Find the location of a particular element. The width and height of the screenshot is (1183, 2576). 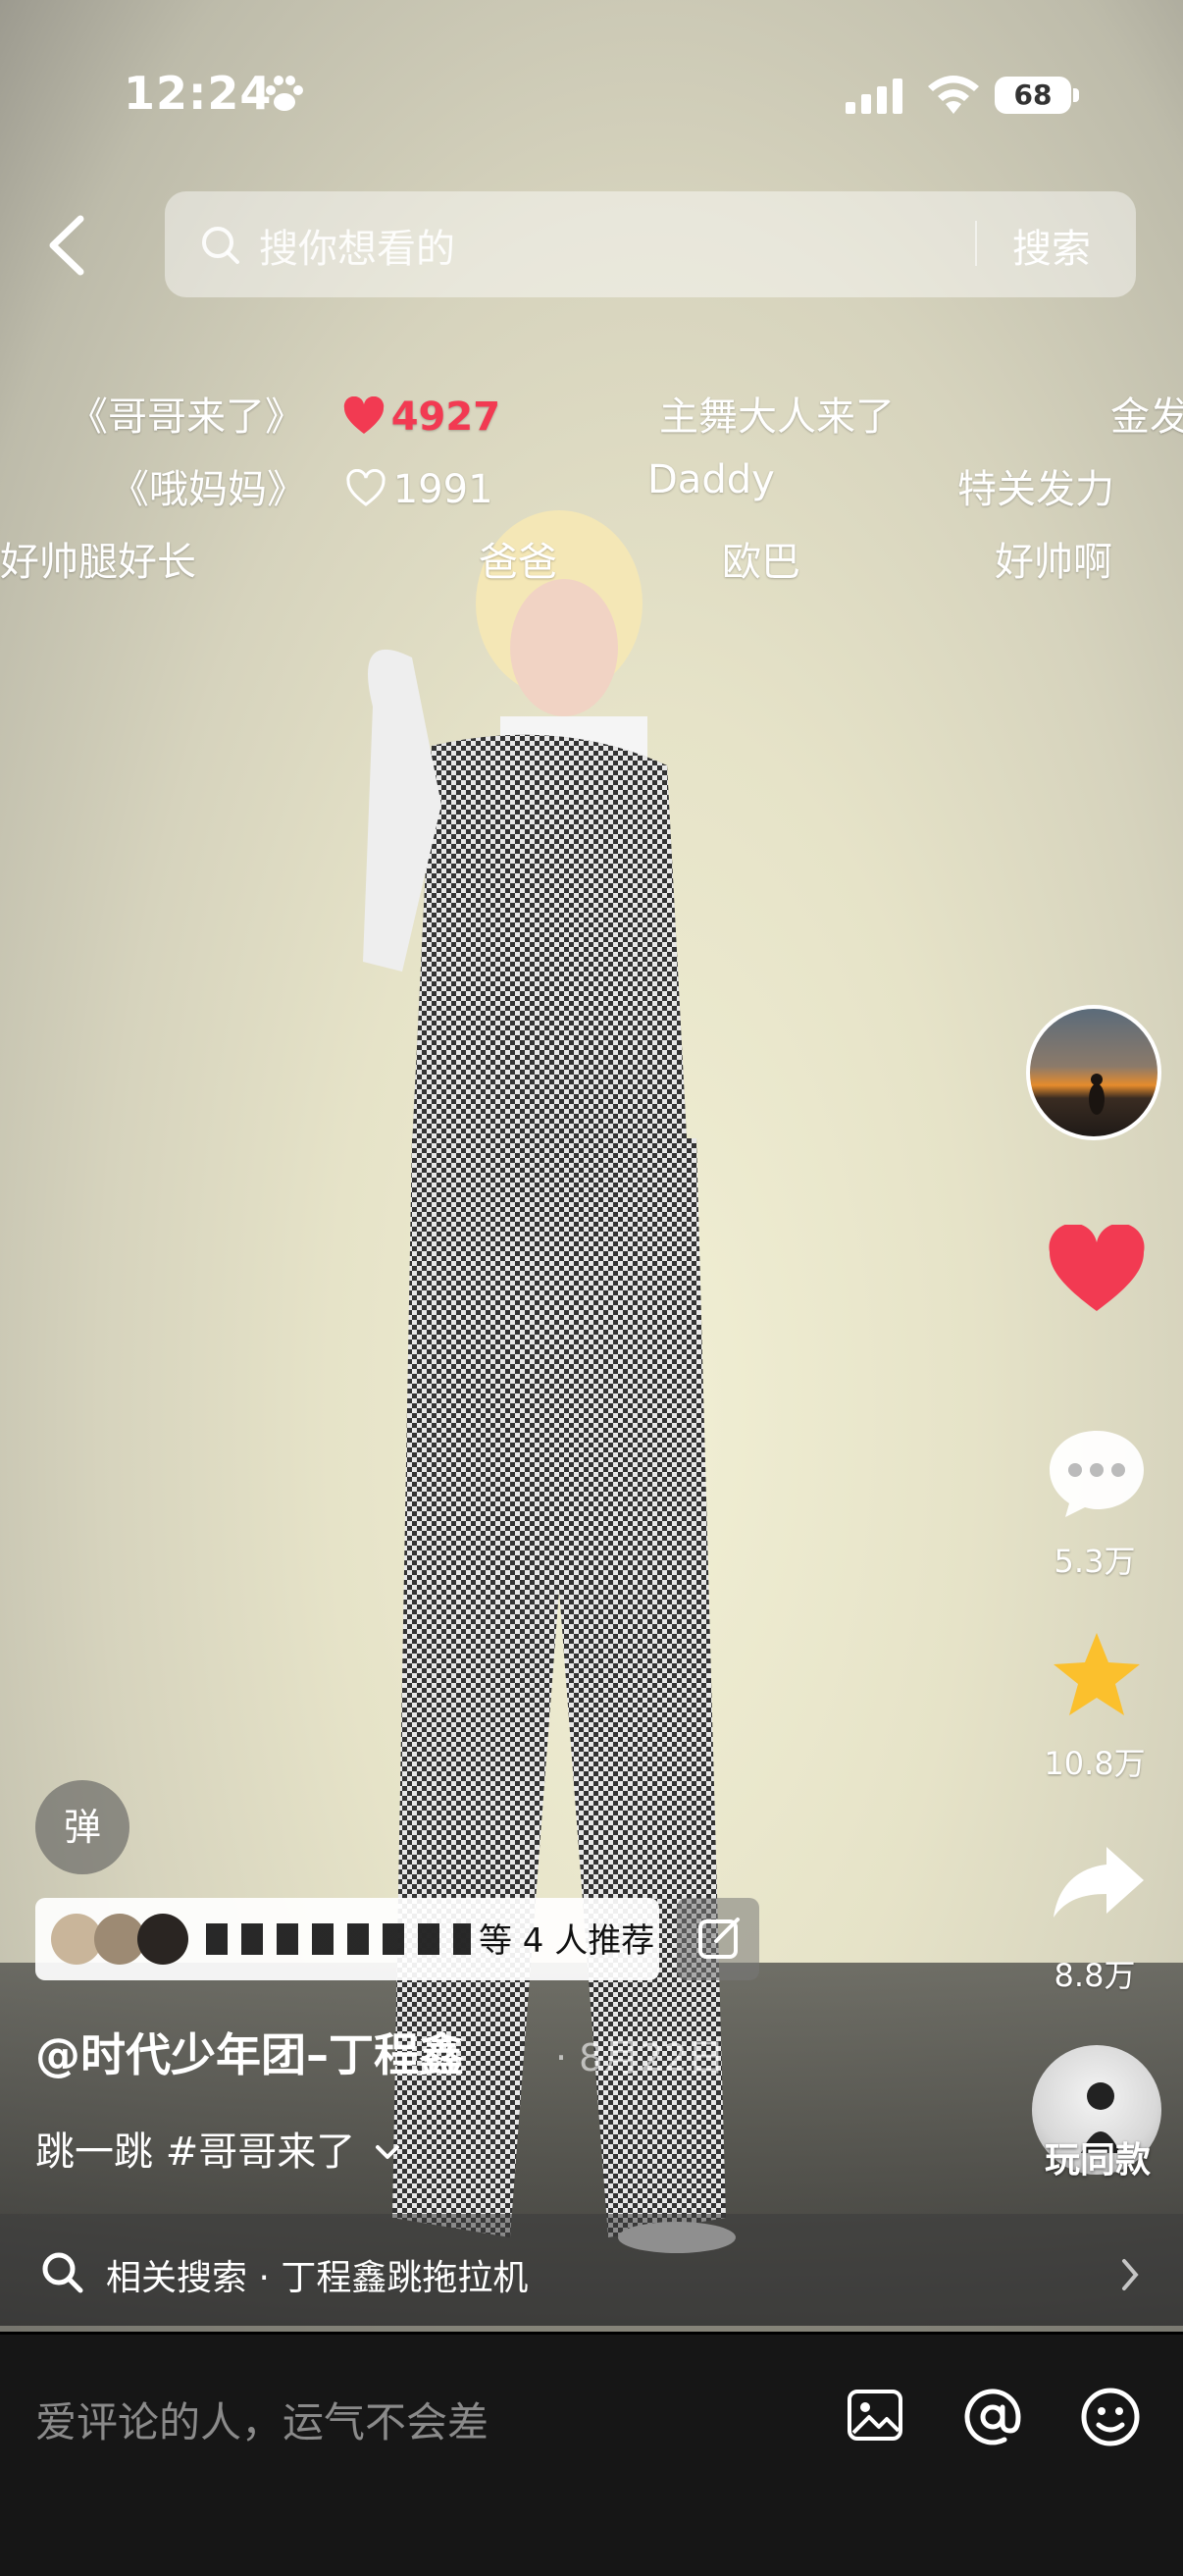

recommend-strip: 等 4 人推荐 is located at coordinates (347, 1939).